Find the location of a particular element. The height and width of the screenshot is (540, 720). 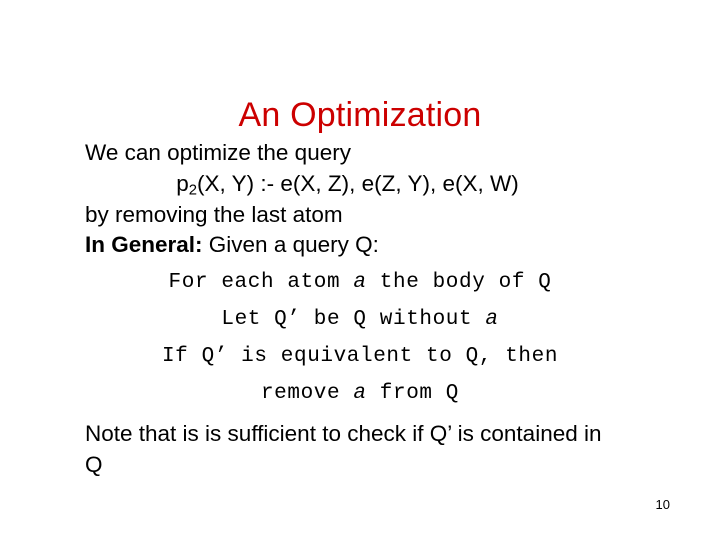

page-title: An Optimization is located at coordinates (360, 114).